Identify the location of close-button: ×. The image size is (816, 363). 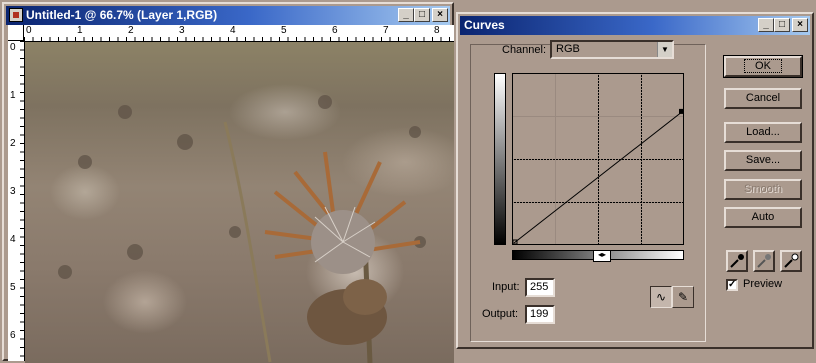
(440, 15).